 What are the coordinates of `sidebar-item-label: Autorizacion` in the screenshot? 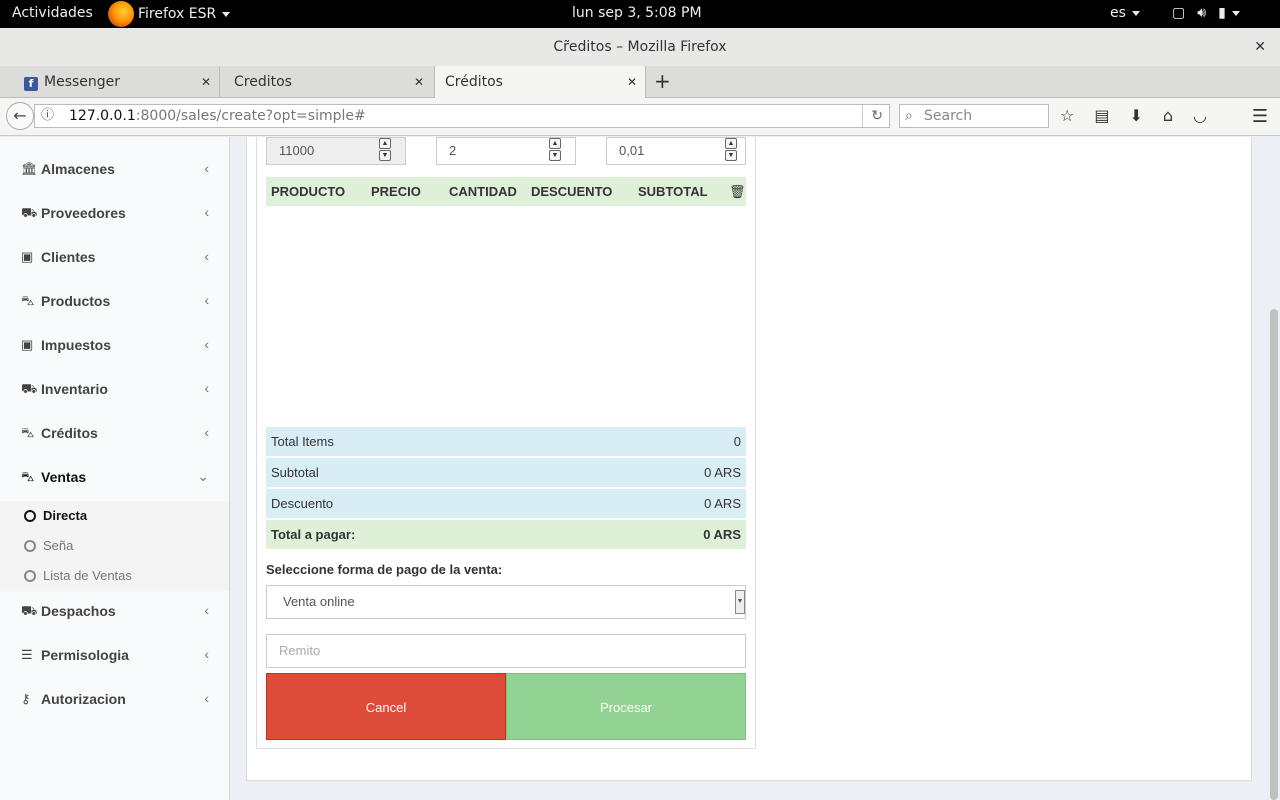 It's located at (83, 699).